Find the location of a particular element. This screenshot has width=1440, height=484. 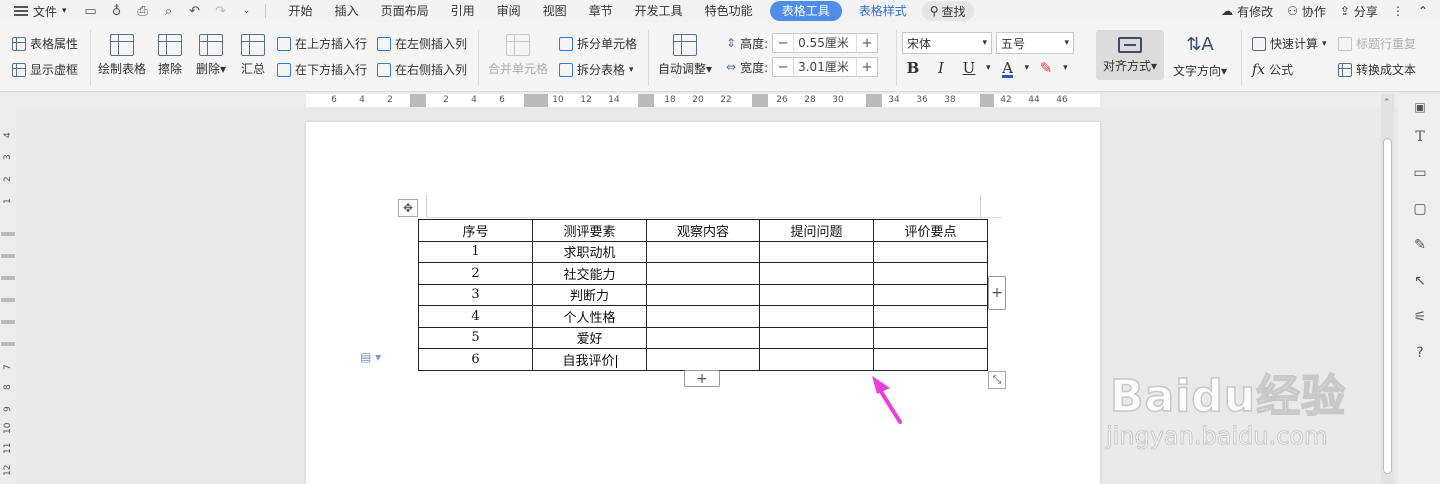

highlight-icon: ✎ is located at coordinates (1046, 68).